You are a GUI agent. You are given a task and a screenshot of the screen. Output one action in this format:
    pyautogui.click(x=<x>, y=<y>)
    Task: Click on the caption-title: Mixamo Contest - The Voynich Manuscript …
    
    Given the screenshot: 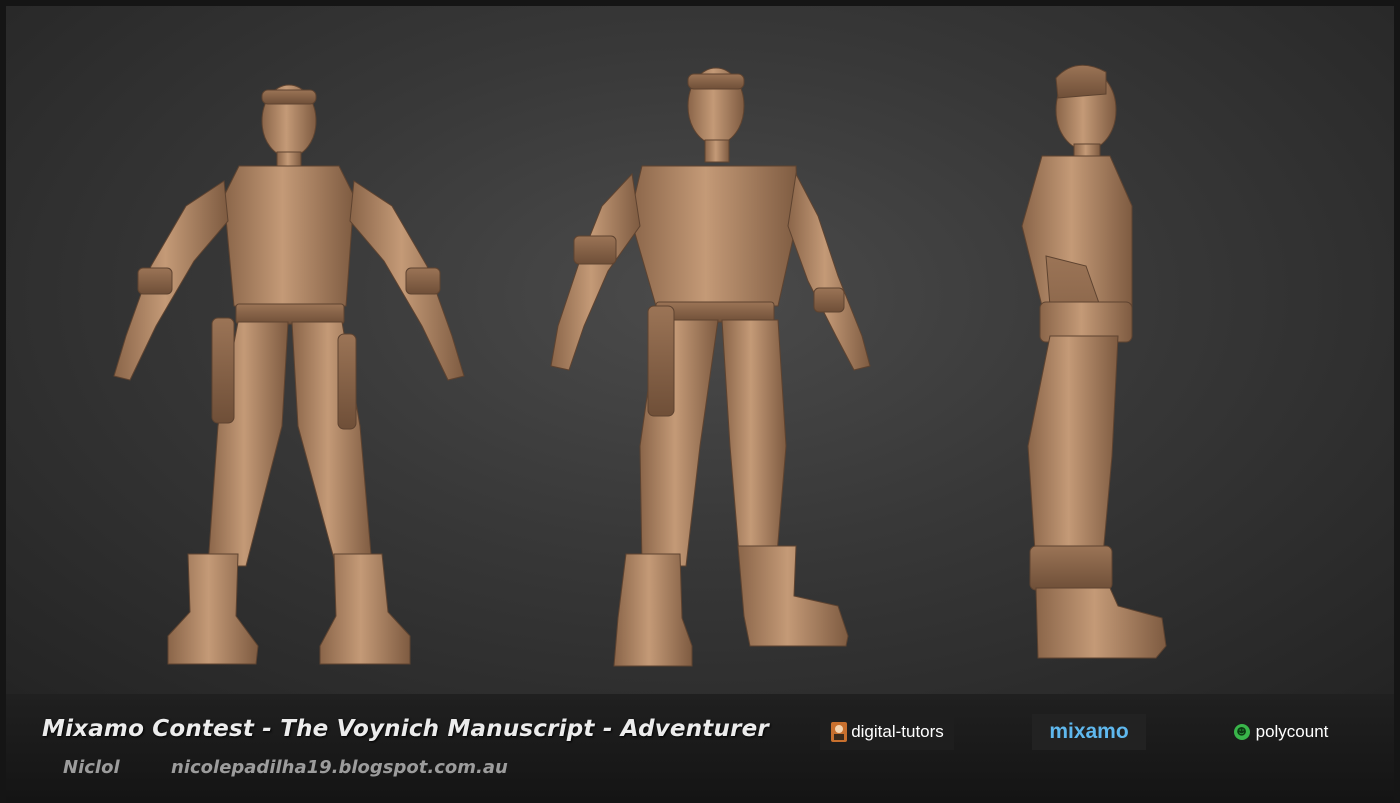 What is the action you would take?
    pyautogui.click(x=405, y=729)
    